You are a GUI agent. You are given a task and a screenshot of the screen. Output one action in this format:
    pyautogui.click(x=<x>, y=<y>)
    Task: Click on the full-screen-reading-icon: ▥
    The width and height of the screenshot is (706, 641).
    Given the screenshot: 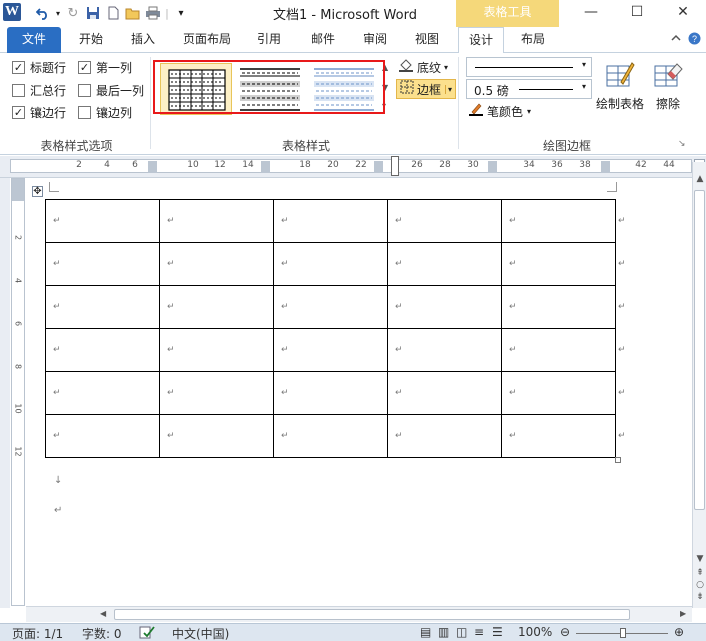 What is the action you would take?
    pyautogui.click(x=443, y=632)
    